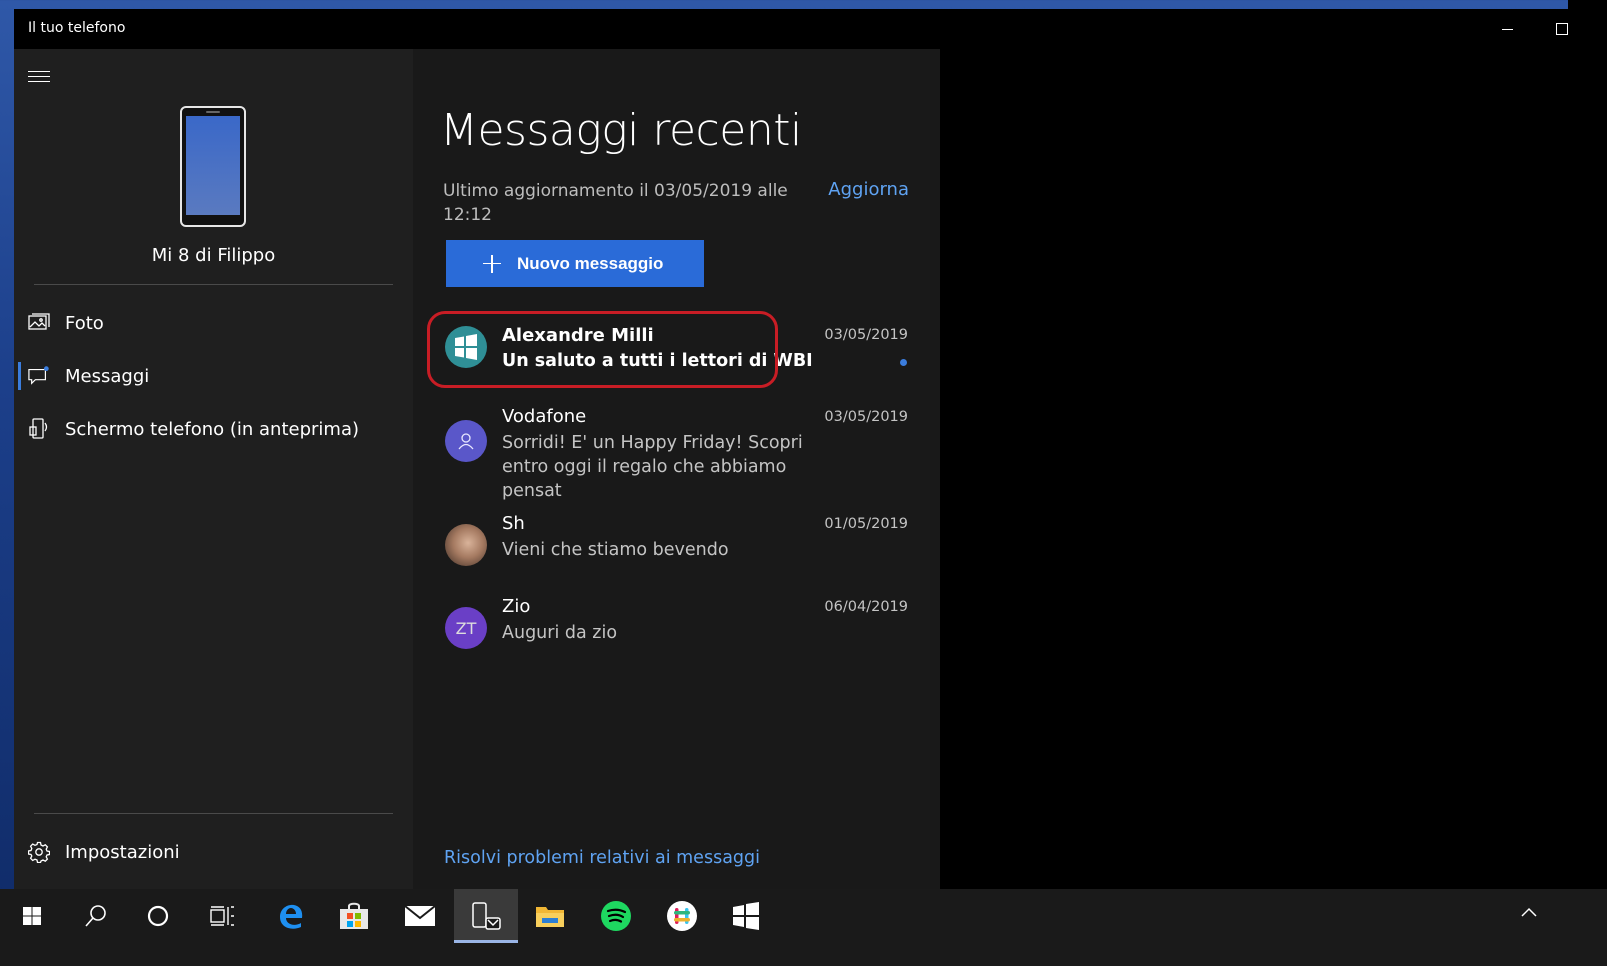 The image size is (1607, 966). I want to click on wbi-icon, so click(746, 916).